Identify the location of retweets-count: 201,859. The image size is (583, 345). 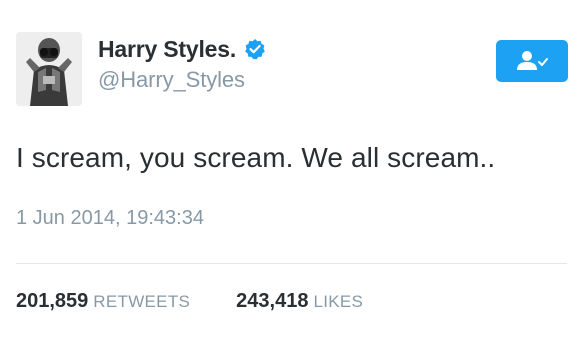
(52, 301).